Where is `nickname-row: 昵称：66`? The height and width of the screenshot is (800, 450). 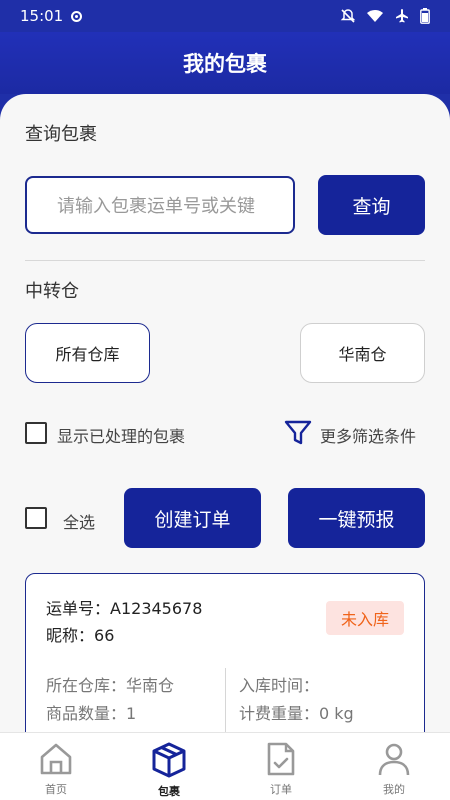
nickname-row: 昵称：66 is located at coordinates (80, 634).